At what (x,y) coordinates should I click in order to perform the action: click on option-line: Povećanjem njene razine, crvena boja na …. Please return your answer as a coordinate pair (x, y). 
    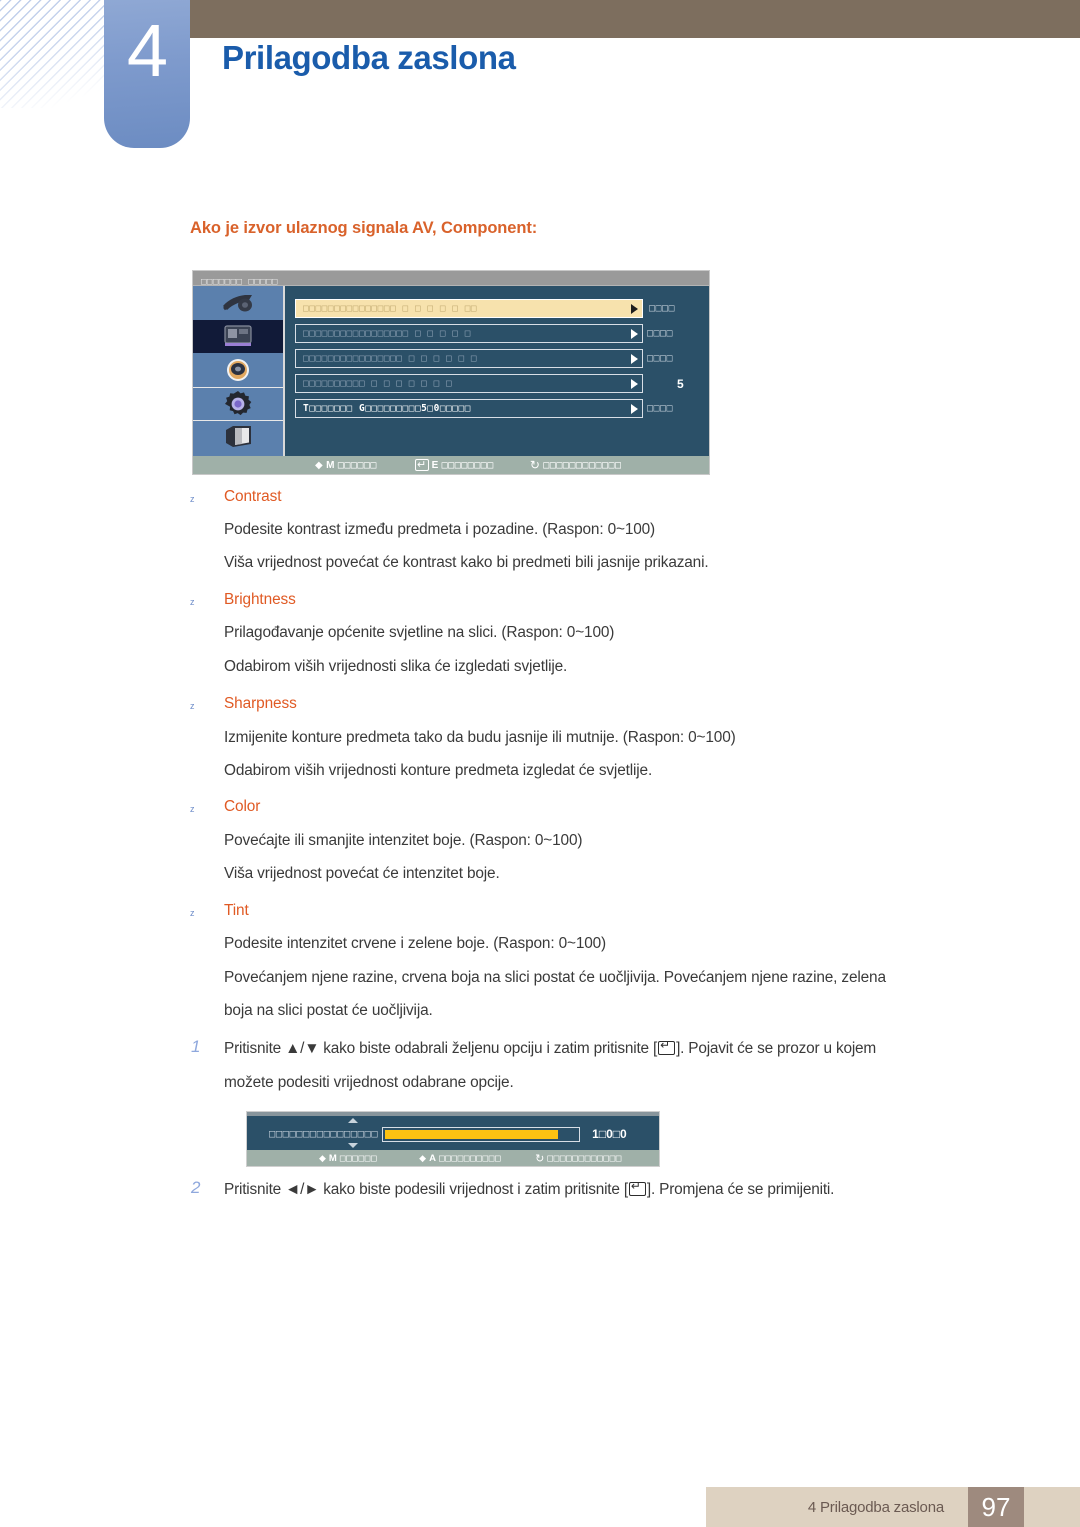
    Looking at the image, I should click on (555, 977).